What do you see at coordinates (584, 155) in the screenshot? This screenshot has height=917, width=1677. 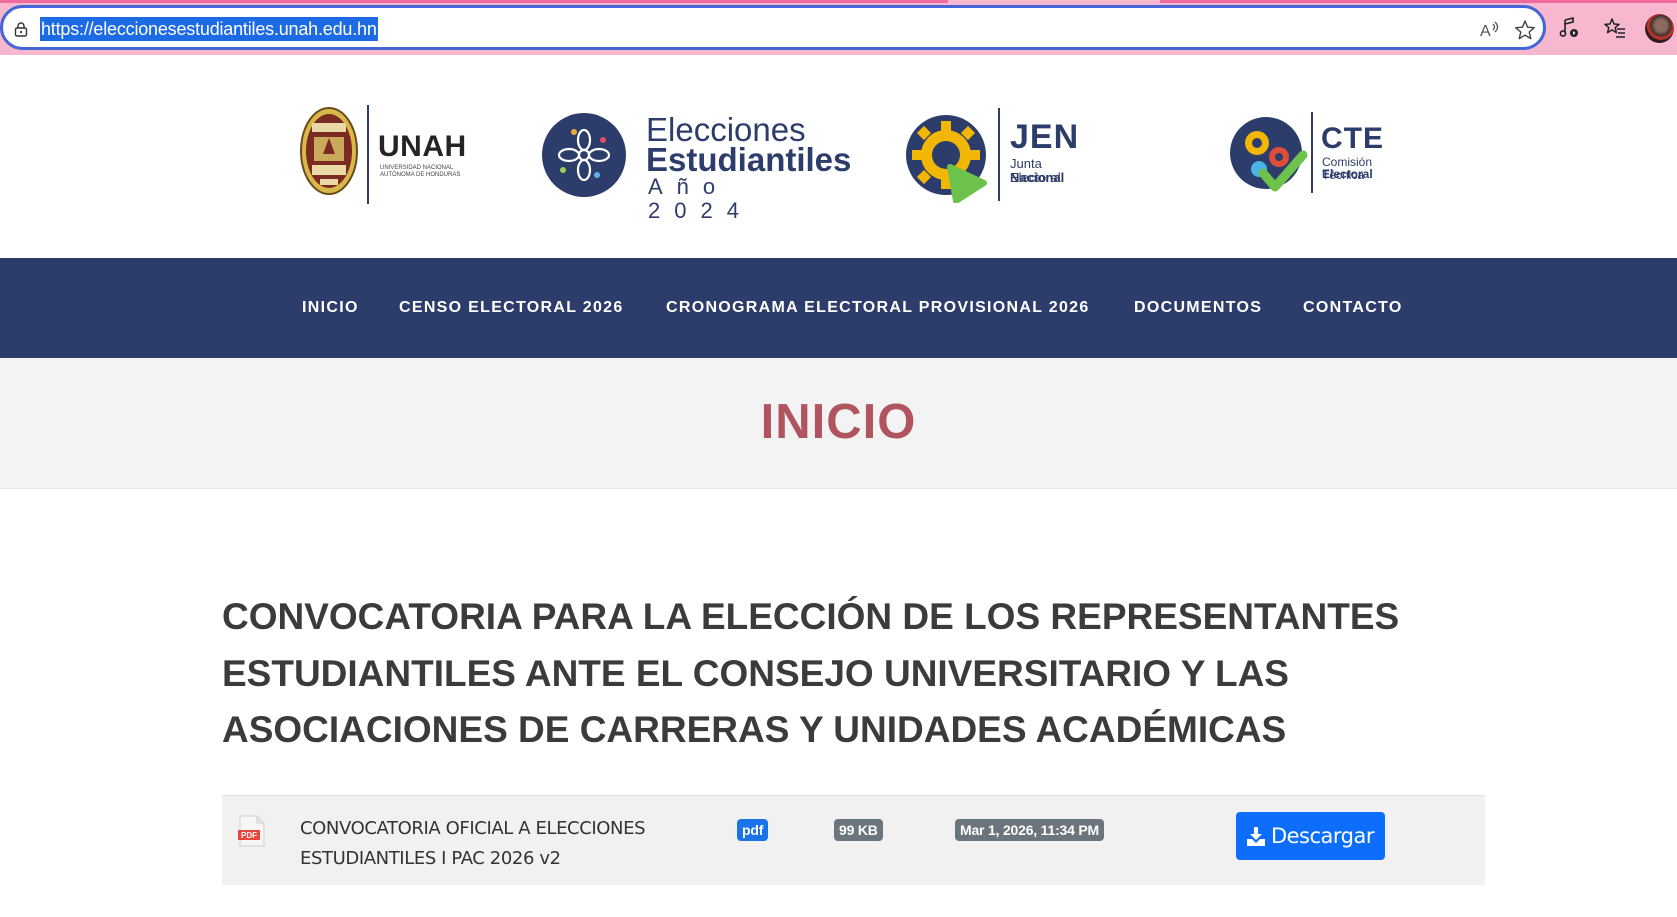 I see `elecciones-emblem-icon` at bounding box center [584, 155].